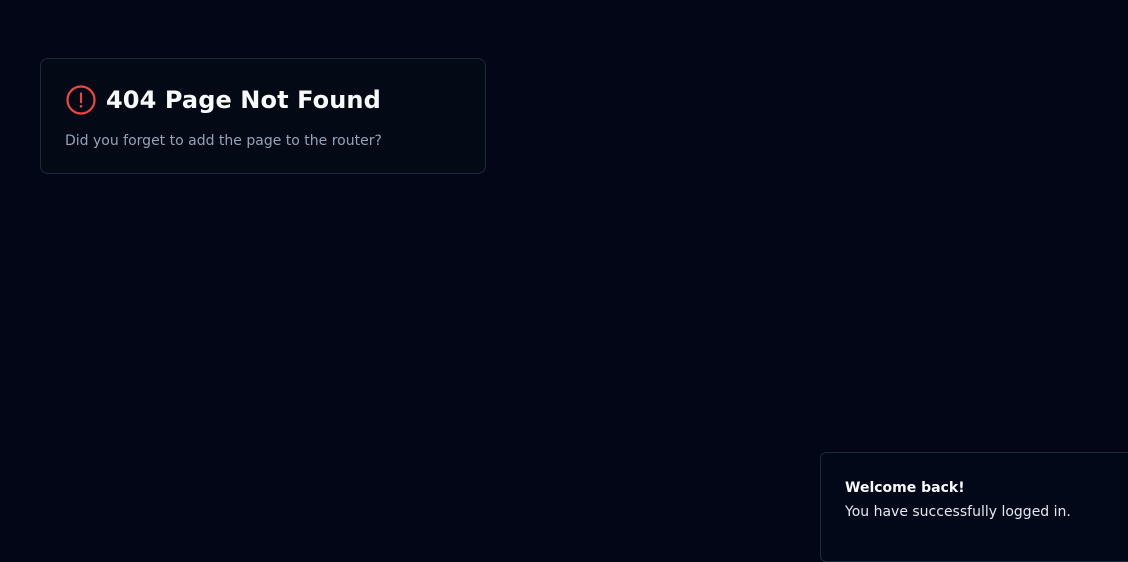 The image size is (1128, 562). Describe the element at coordinates (958, 512) in the screenshot. I see `toast-message: You have successfully logged in.` at that location.